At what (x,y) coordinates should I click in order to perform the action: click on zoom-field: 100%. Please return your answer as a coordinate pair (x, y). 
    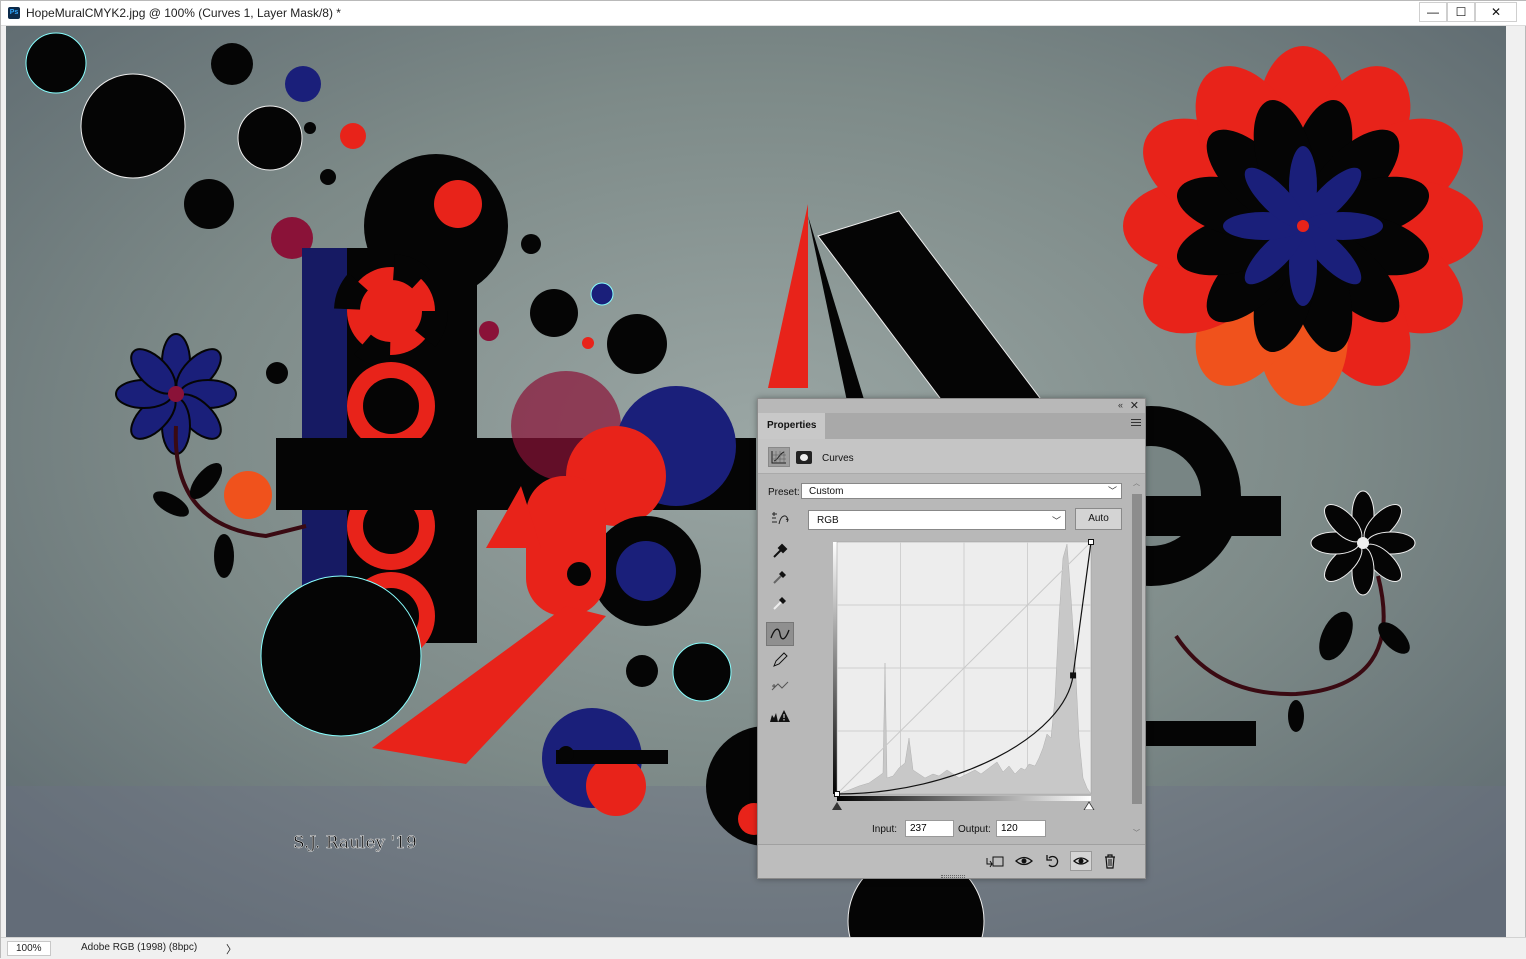
    Looking at the image, I should click on (29, 948).